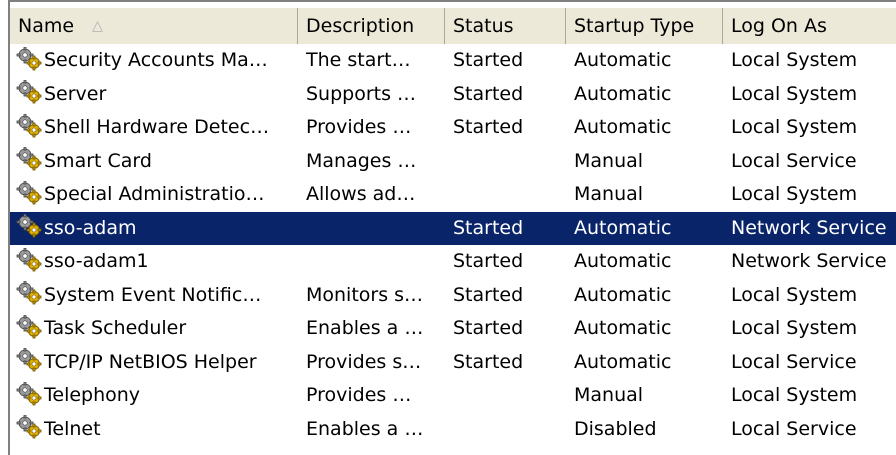 The height and width of the screenshot is (455, 896). Describe the element at coordinates (634, 26) in the screenshot. I see `column-header-startup-type-label: Startup Type` at that location.